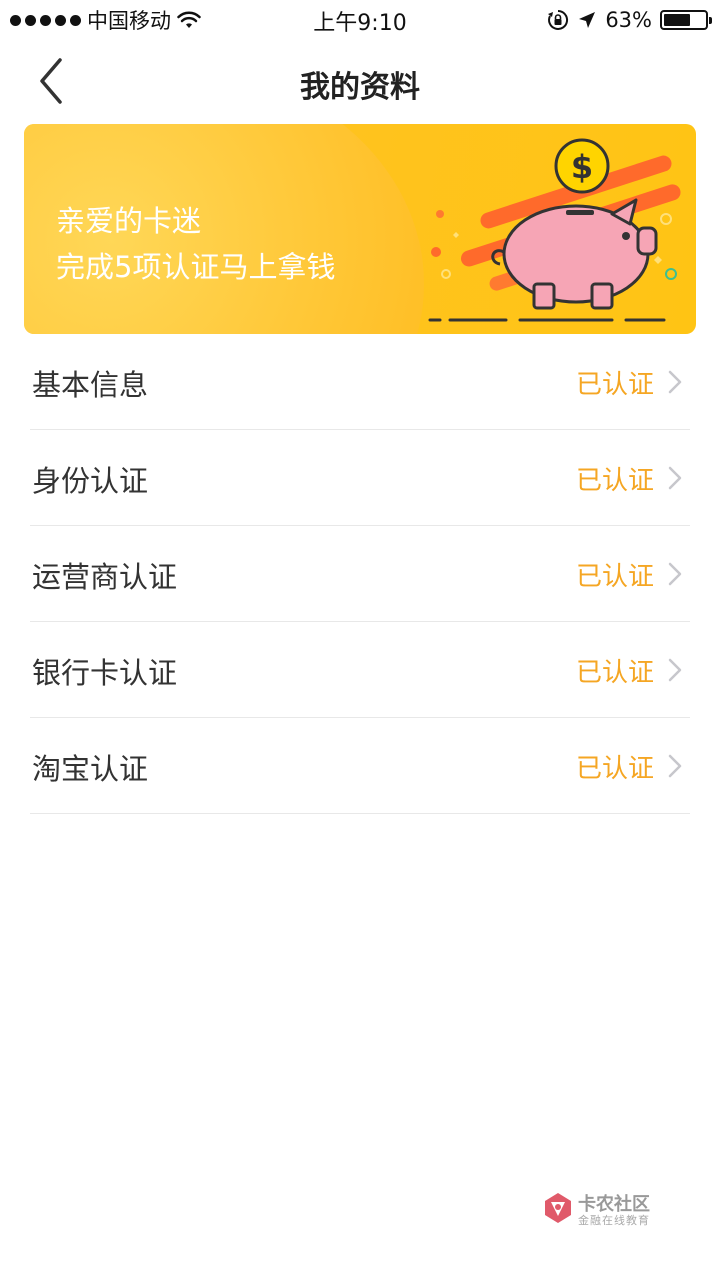 The height and width of the screenshot is (1280, 720). I want to click on watermark-logo-icon, so click(558, 1208).